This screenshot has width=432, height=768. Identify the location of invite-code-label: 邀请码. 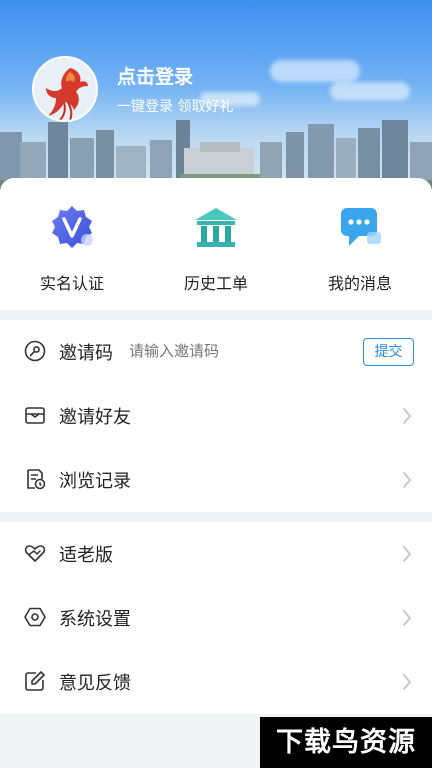
(86, 353).